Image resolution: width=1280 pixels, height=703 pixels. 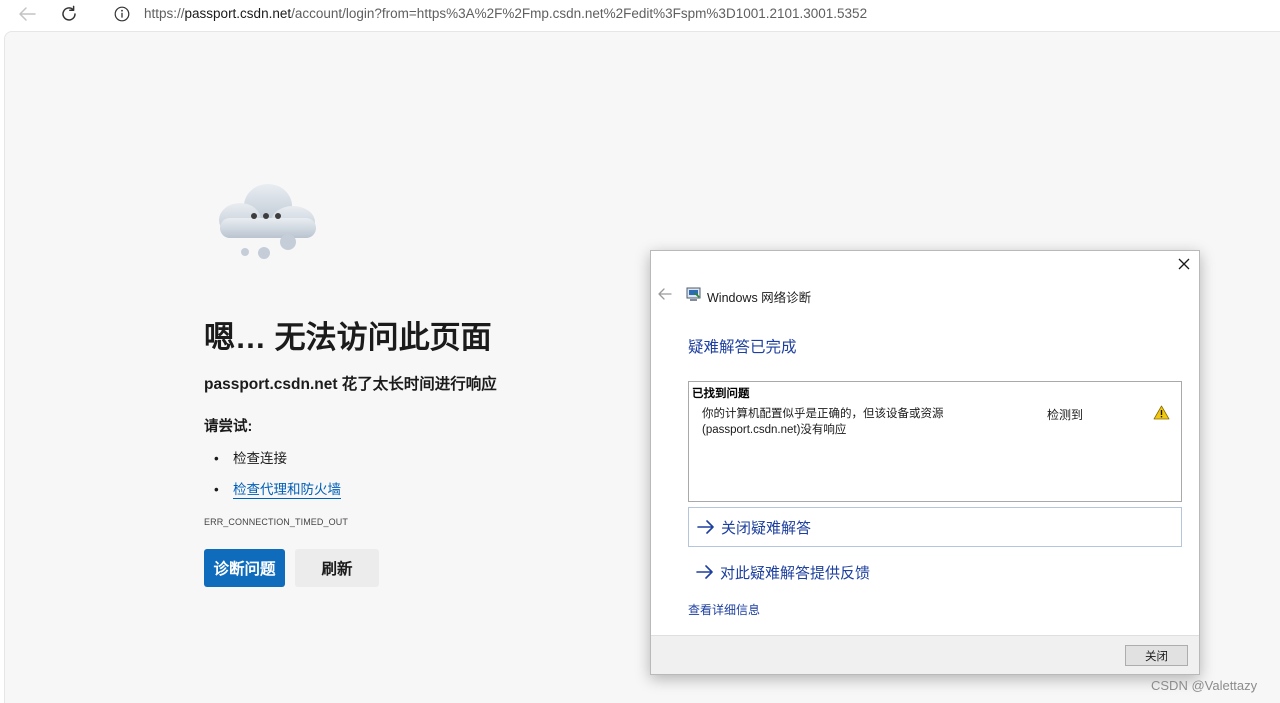 What do you see at coordinates (766, 528) in the screenshot?
I see `close-troubleshooter-label: 关闭疑难解答` at bounding box center [766, 528].